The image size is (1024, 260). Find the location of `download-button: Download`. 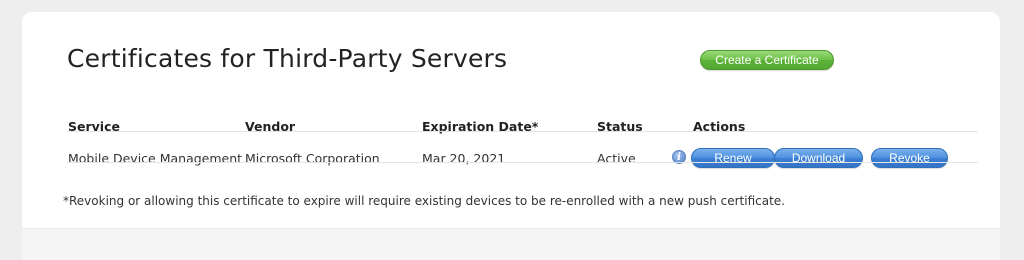

download-button: Download is located at coordinates (818, 158).